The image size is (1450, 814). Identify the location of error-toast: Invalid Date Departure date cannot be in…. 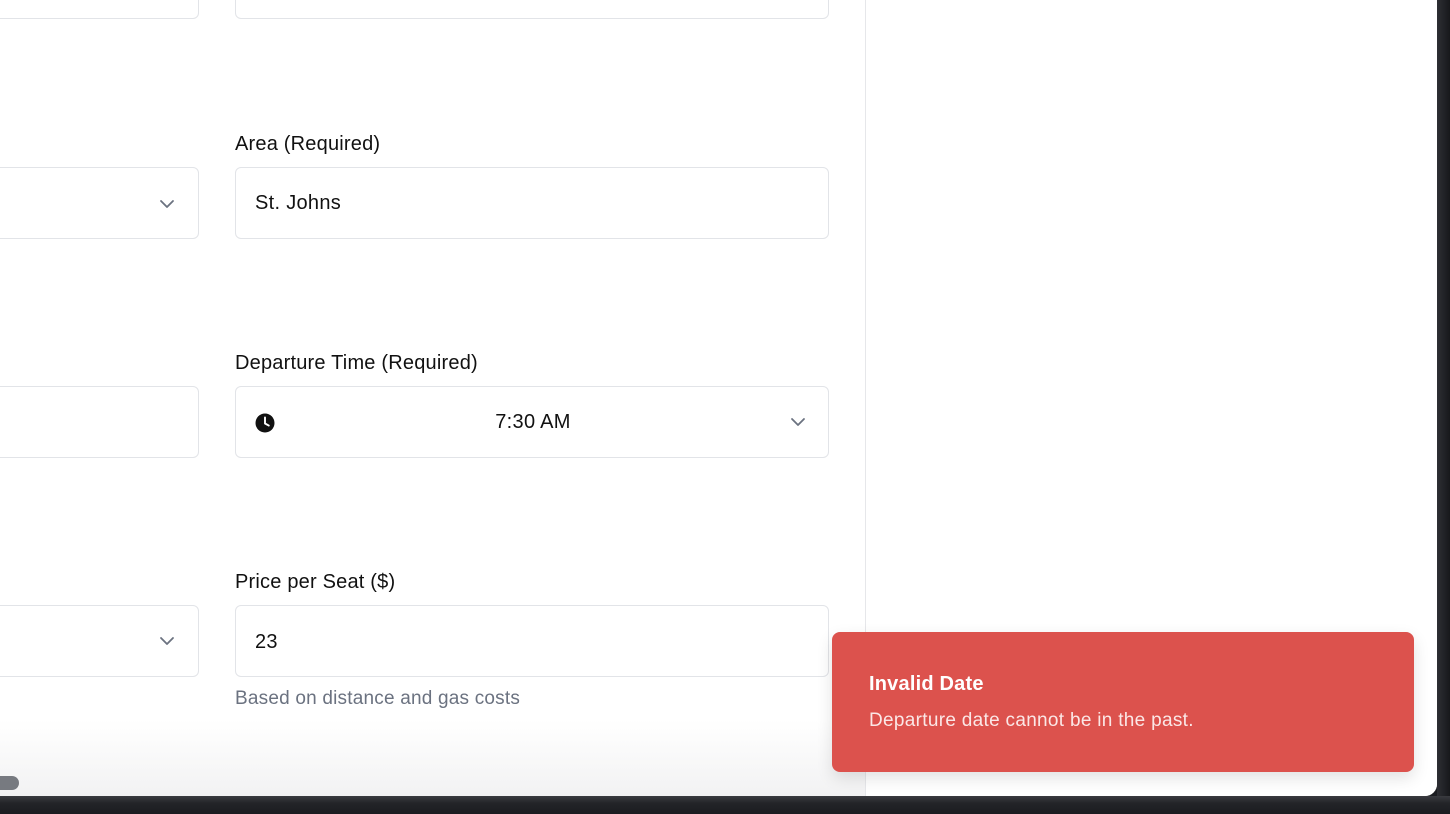
(1123, 702).